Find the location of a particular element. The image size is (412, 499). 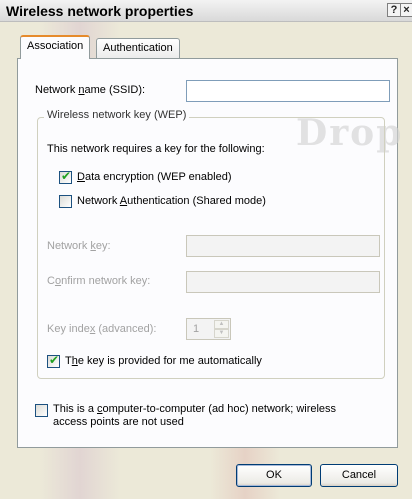

ok-button: OK is located at coordinates (274, 475).